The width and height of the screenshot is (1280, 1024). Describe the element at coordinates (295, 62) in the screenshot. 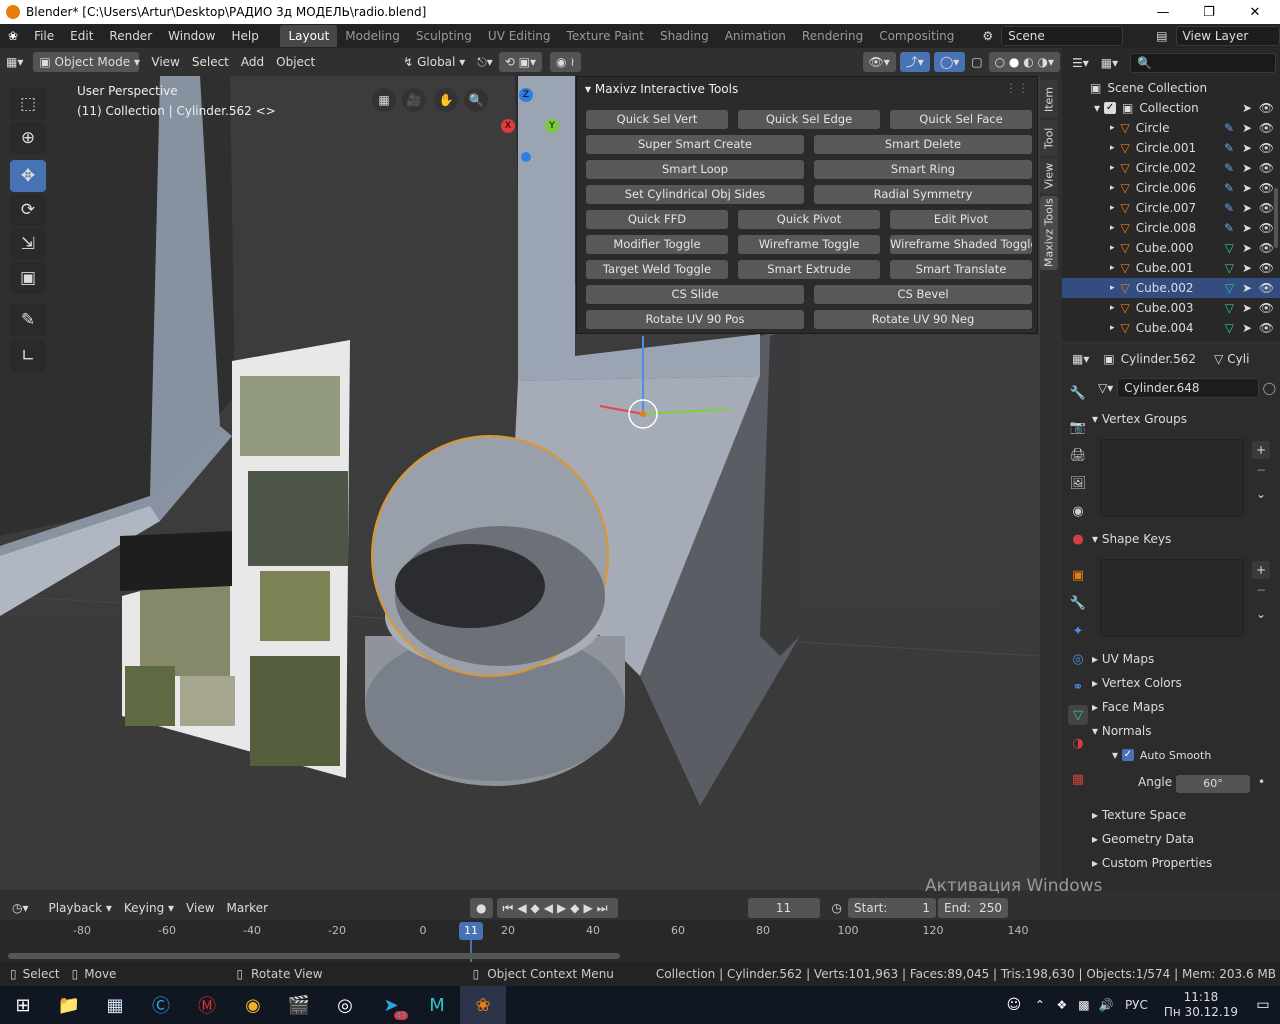

I see `menu-object: Object` at that location.